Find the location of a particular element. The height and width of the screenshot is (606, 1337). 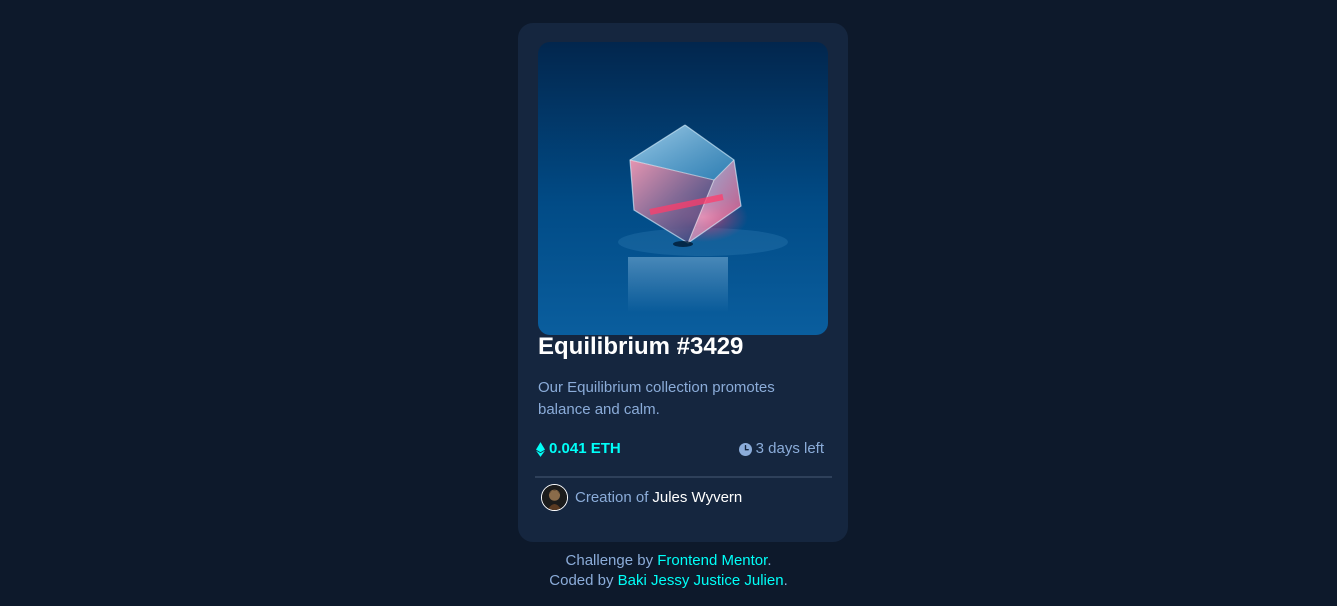

creator-prefix: Creation of is located at coordinates (612, 497).